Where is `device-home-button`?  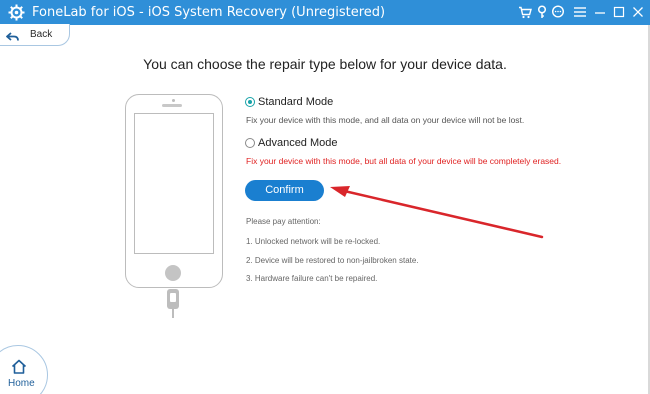
device-home-button is located at coordinates (173, 273).